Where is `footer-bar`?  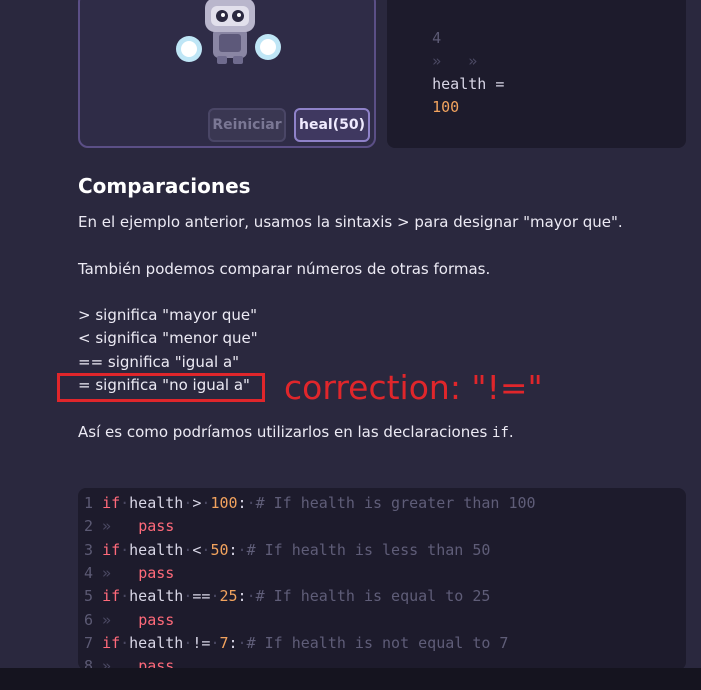
footer-bar is located at coordinates (350, 679).